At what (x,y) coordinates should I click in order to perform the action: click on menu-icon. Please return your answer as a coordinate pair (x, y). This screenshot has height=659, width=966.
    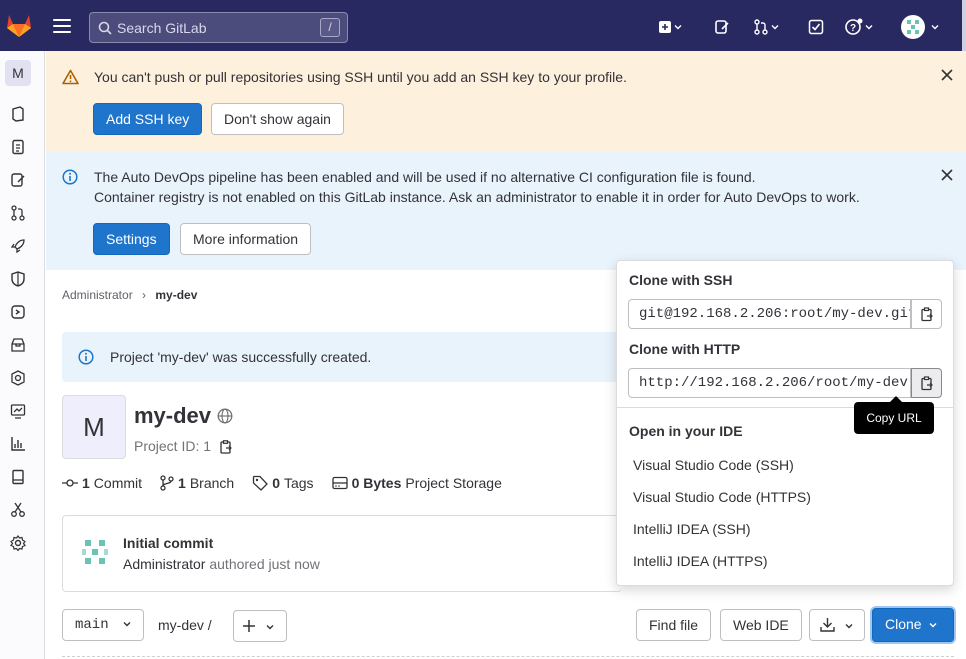
    Looking at the image, I should click on (62, 26).